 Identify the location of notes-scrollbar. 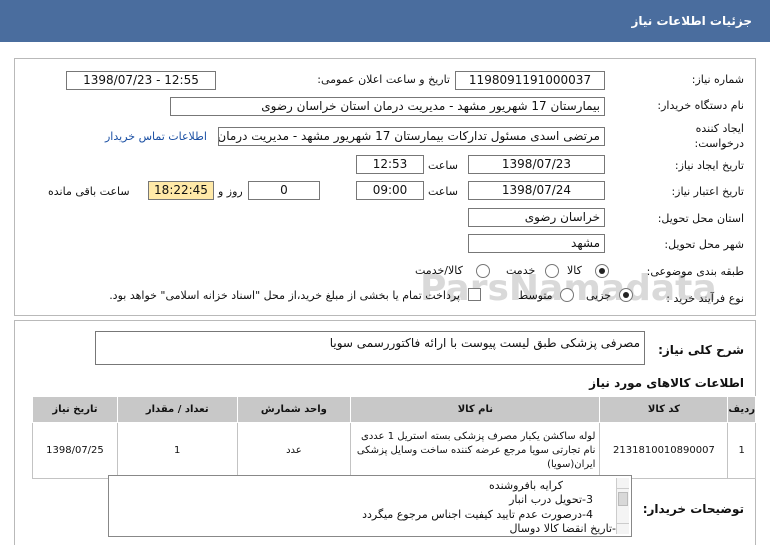
(622, 506).